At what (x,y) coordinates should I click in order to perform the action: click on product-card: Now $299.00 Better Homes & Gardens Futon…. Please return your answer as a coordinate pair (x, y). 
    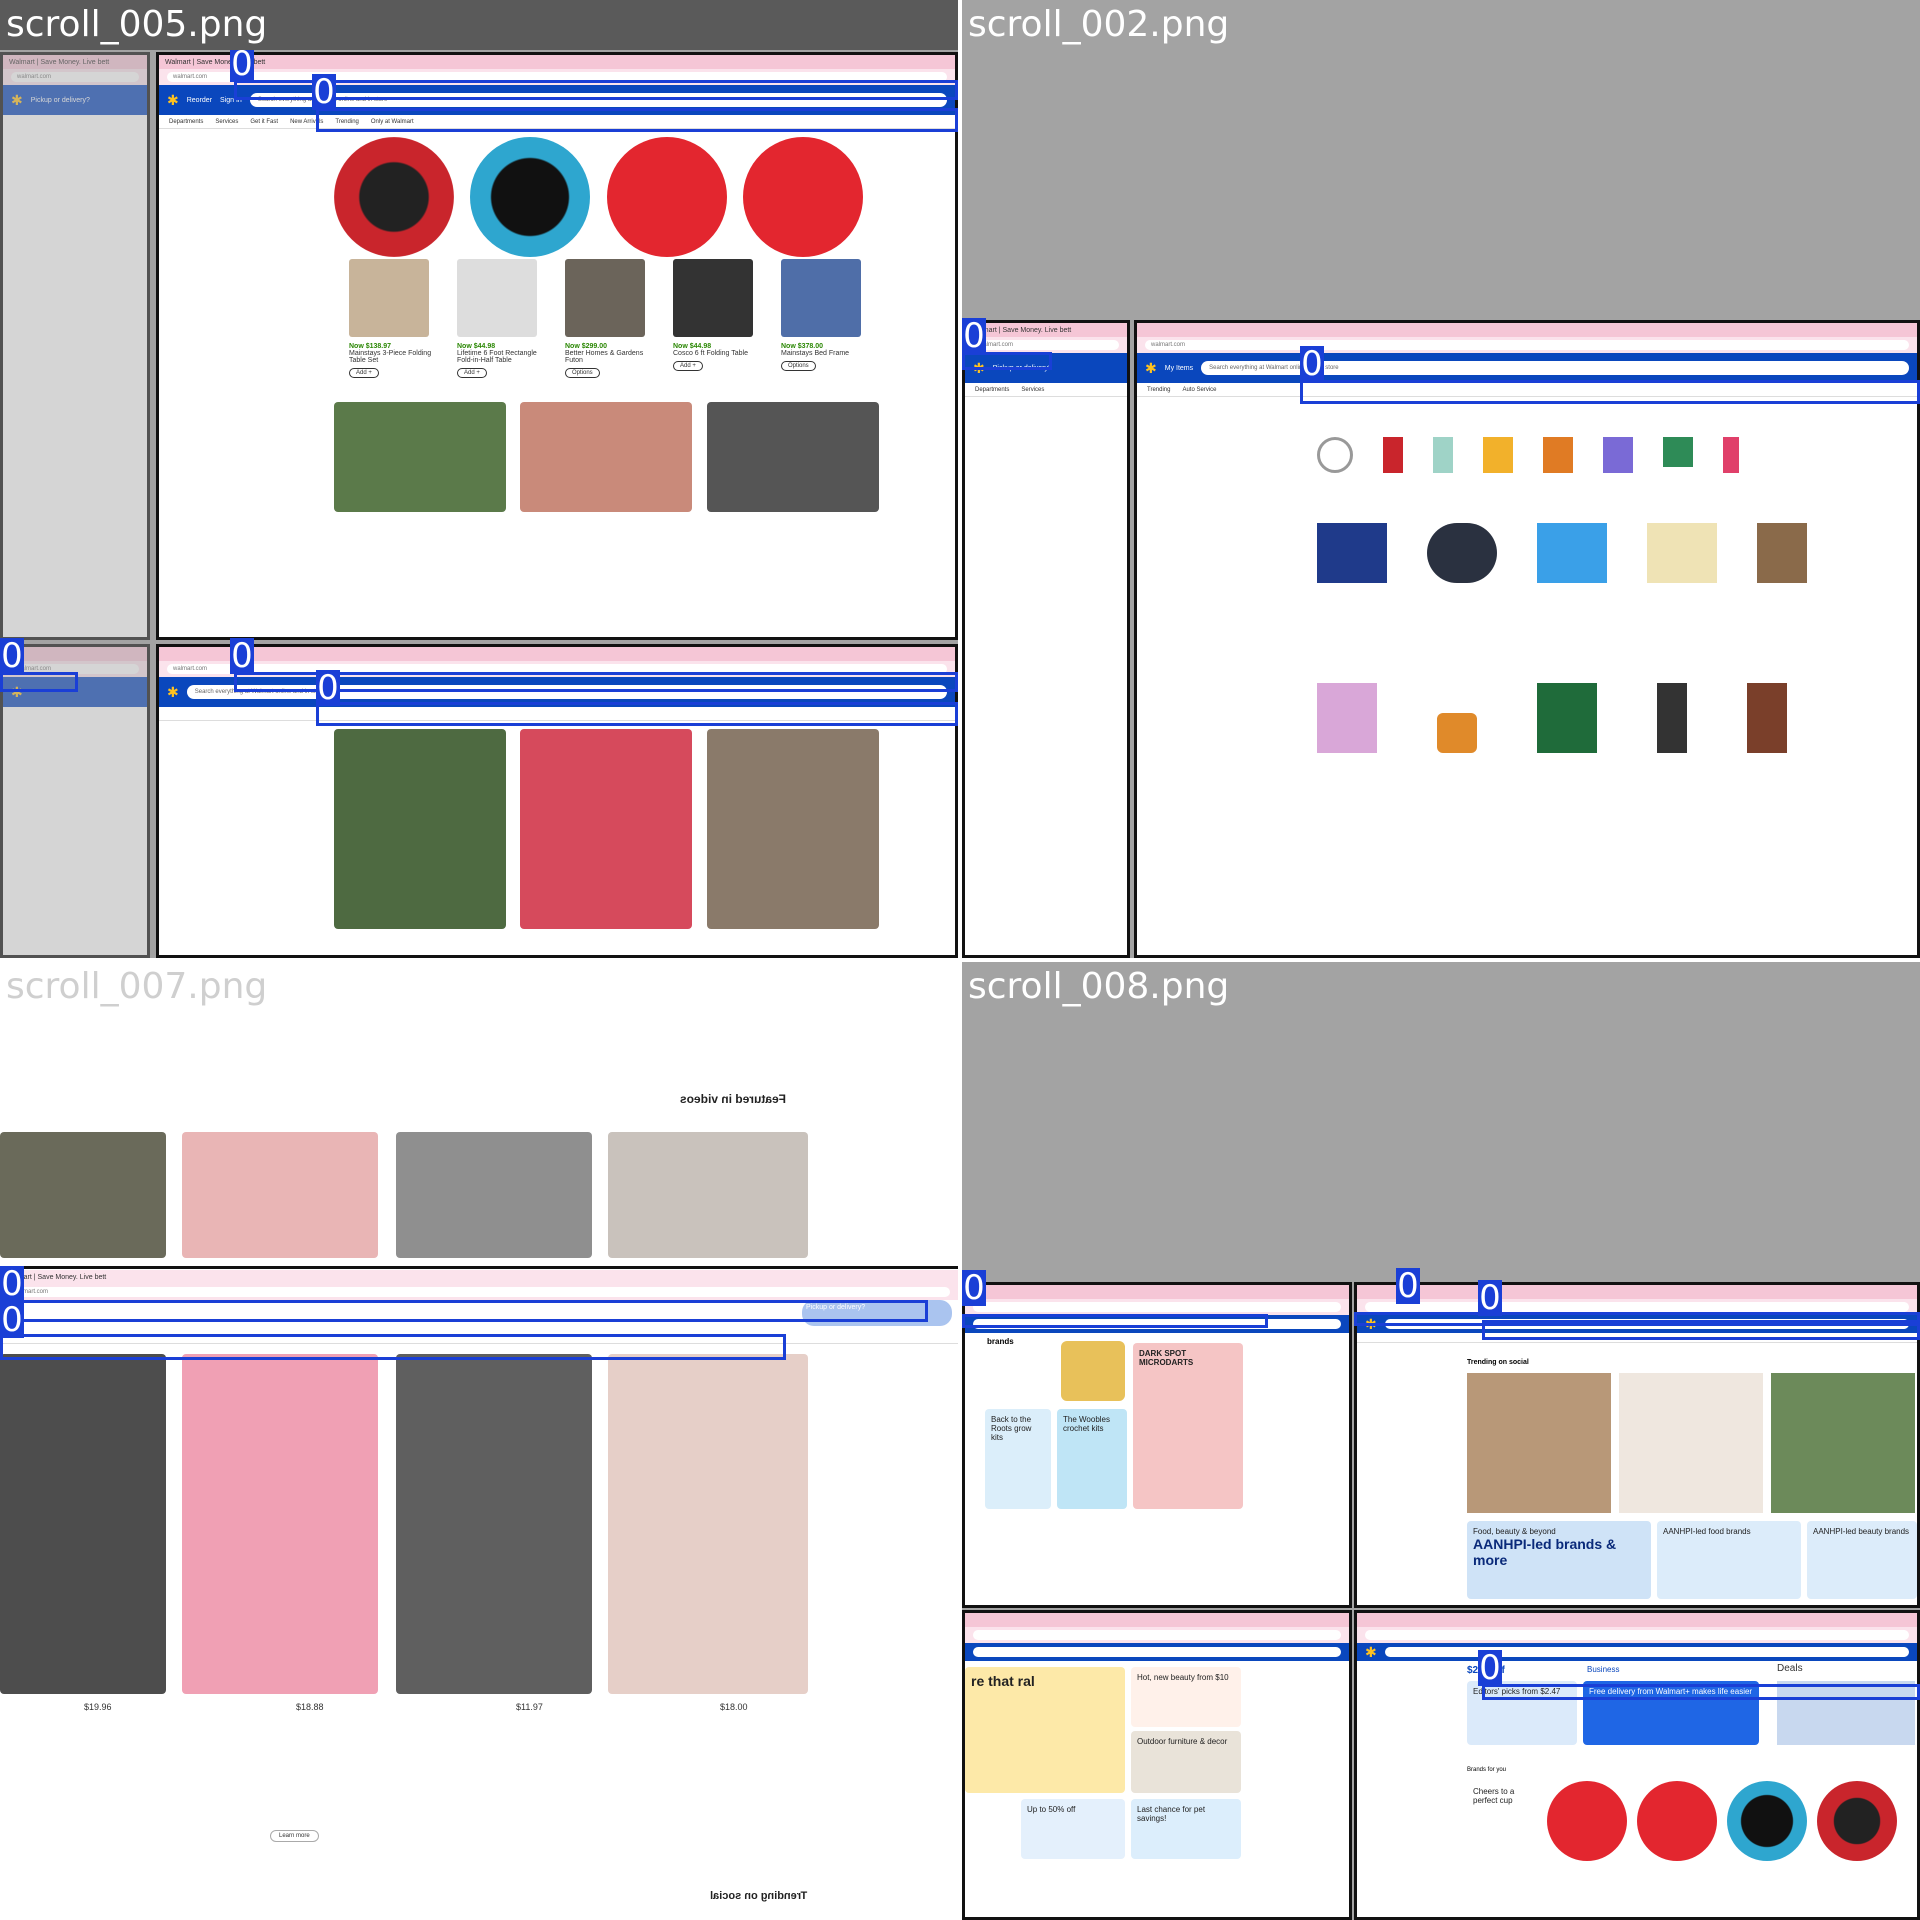
    Looking at the image, I should click on (610, 318).